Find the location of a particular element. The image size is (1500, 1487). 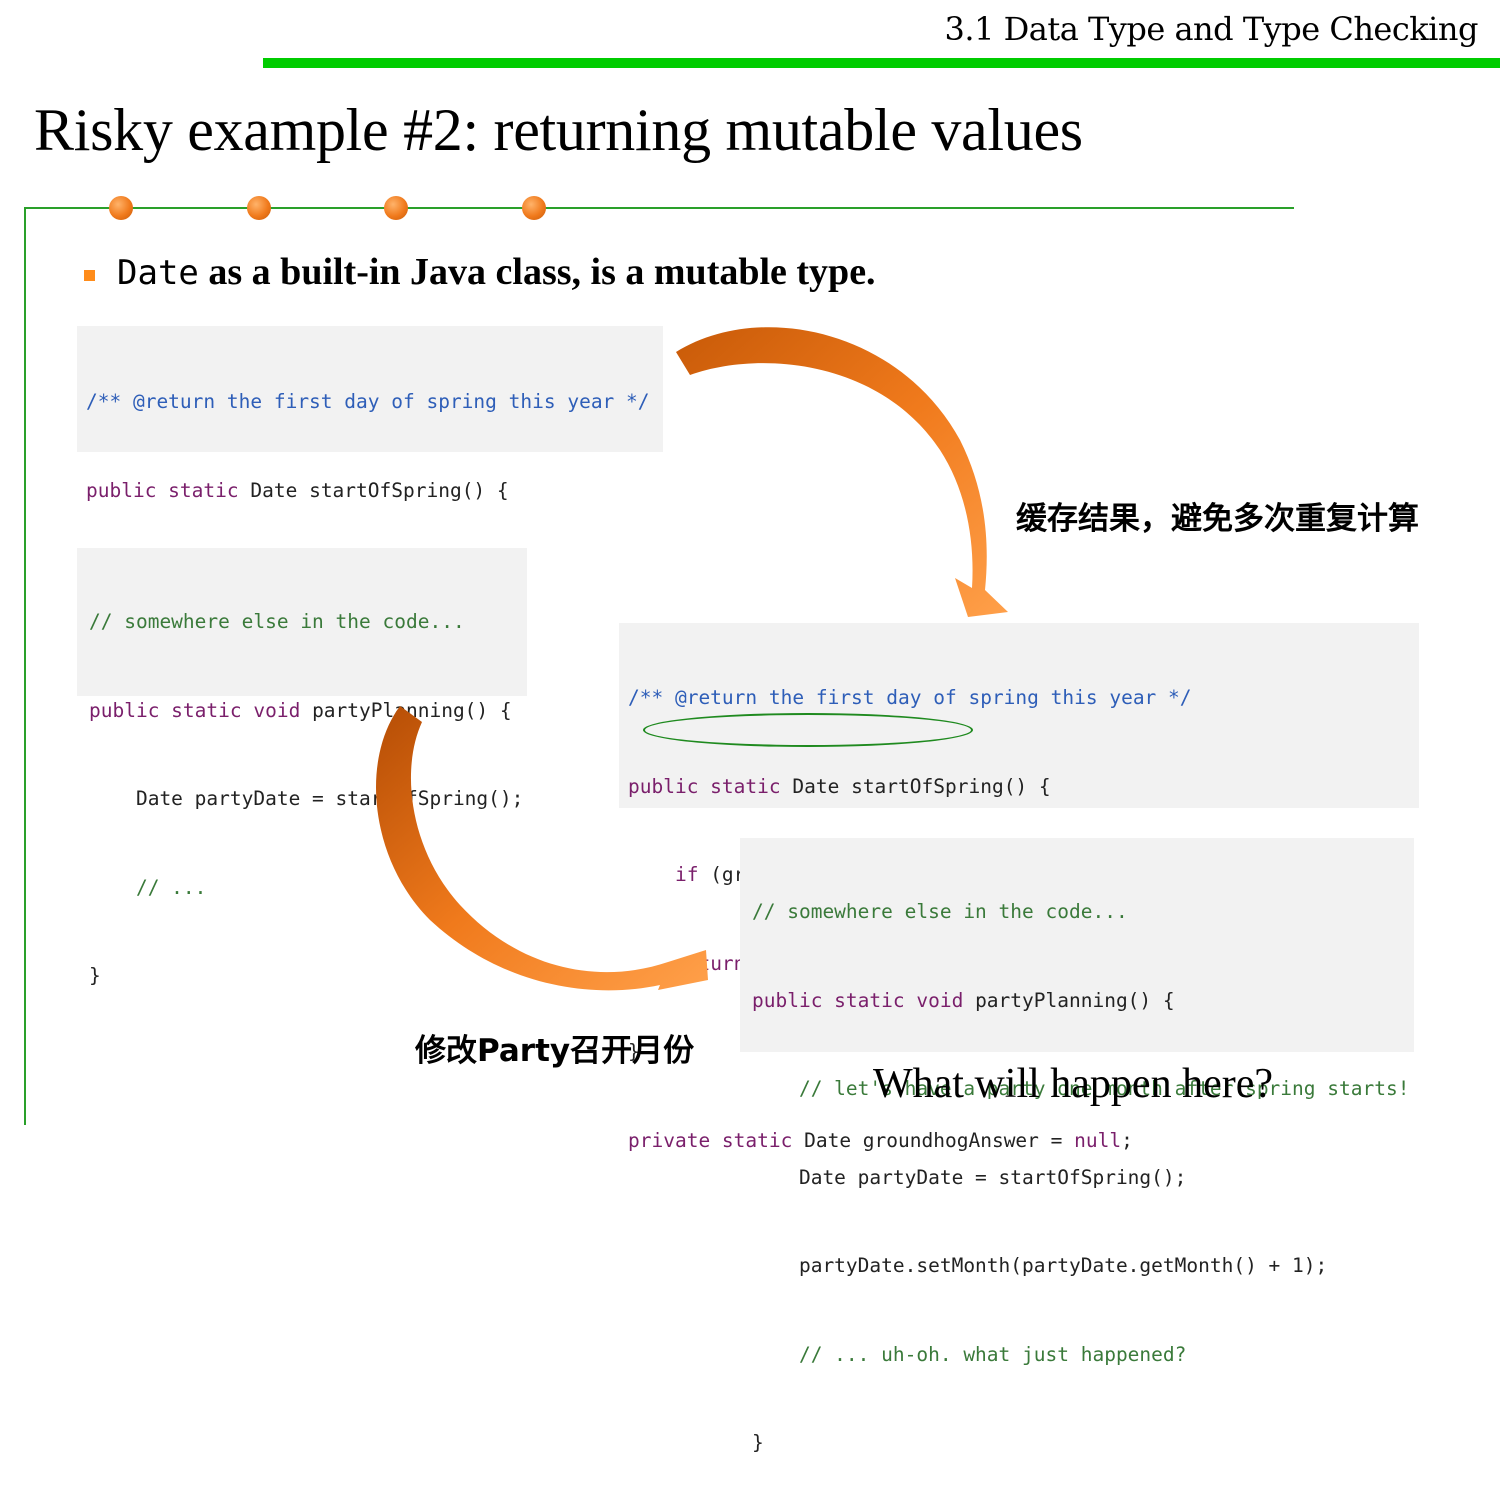

note-cache-result: 缓存结果，避免多次重复计算 is located at coordinates (1217, 519).